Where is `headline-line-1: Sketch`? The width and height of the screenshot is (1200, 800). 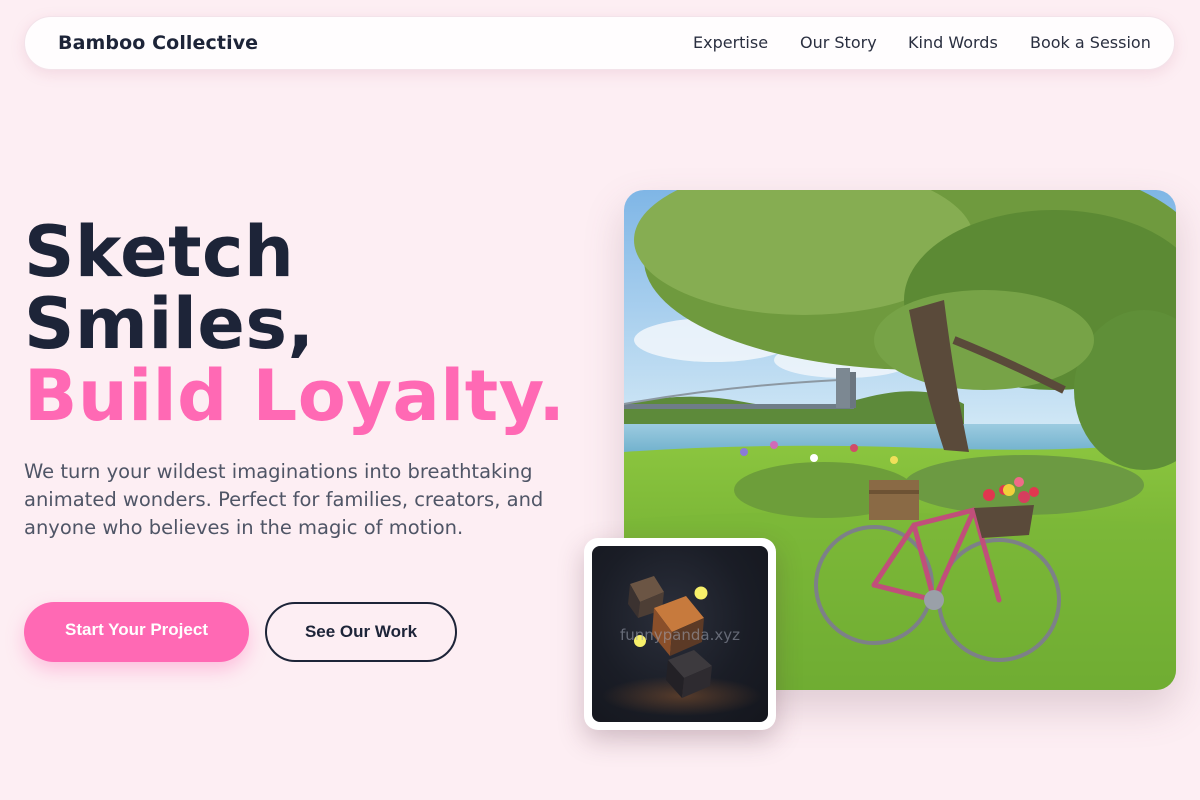
headline-line-1: Sketch is located at coordinates (159, 252).